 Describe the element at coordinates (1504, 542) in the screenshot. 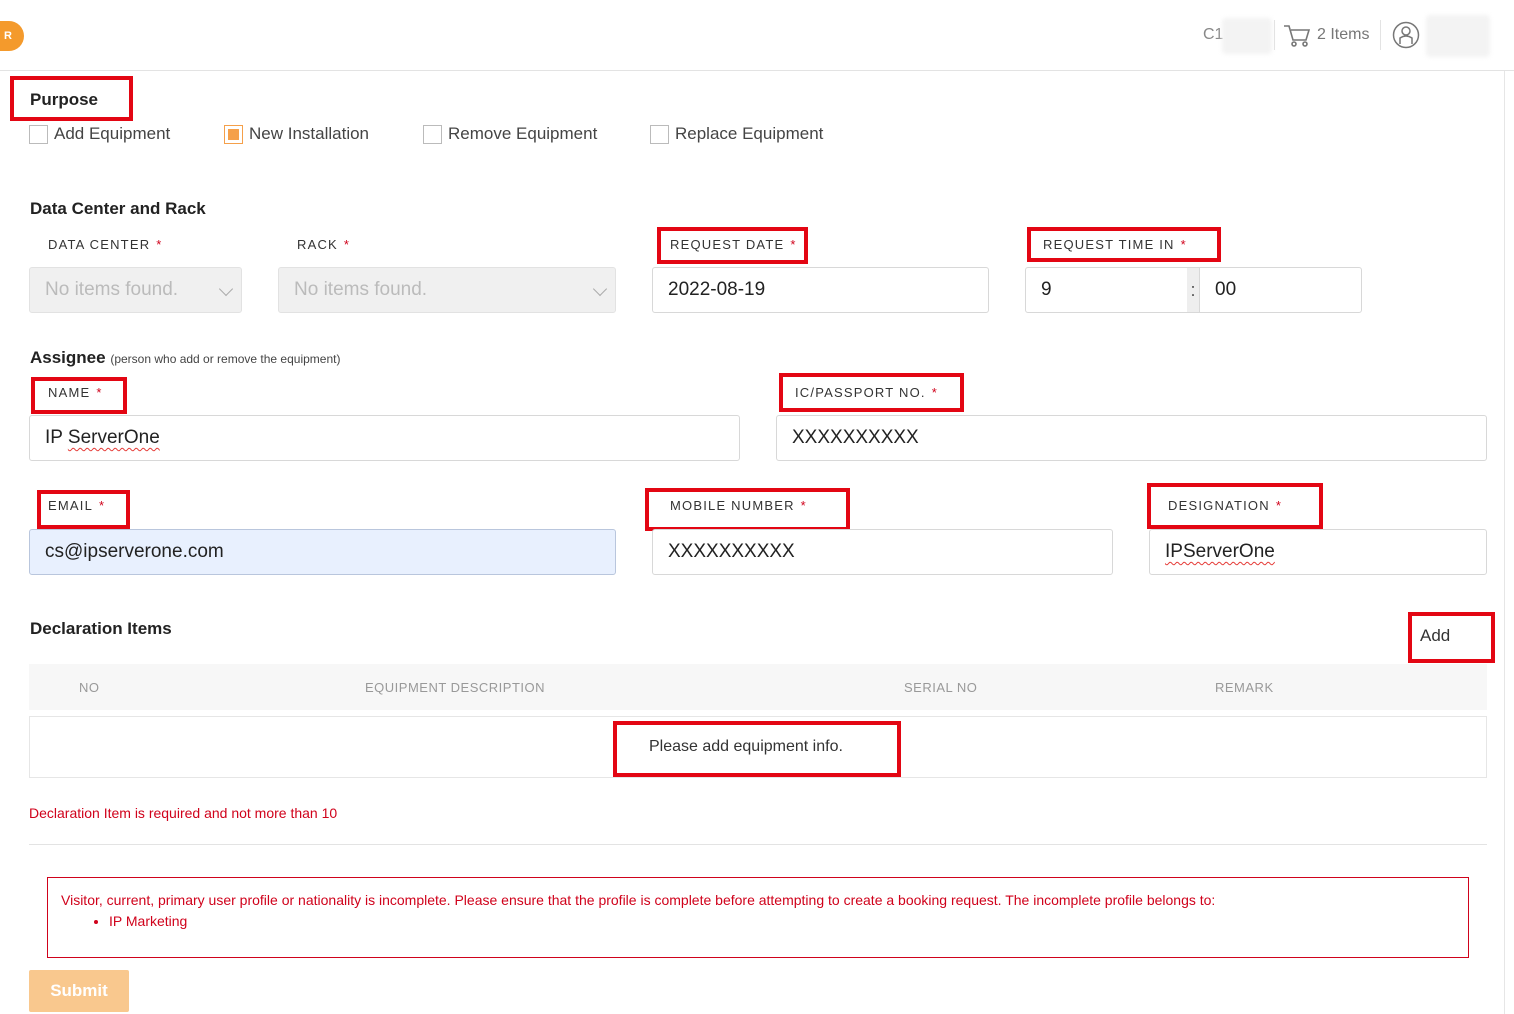

I see `content-border` at that location.